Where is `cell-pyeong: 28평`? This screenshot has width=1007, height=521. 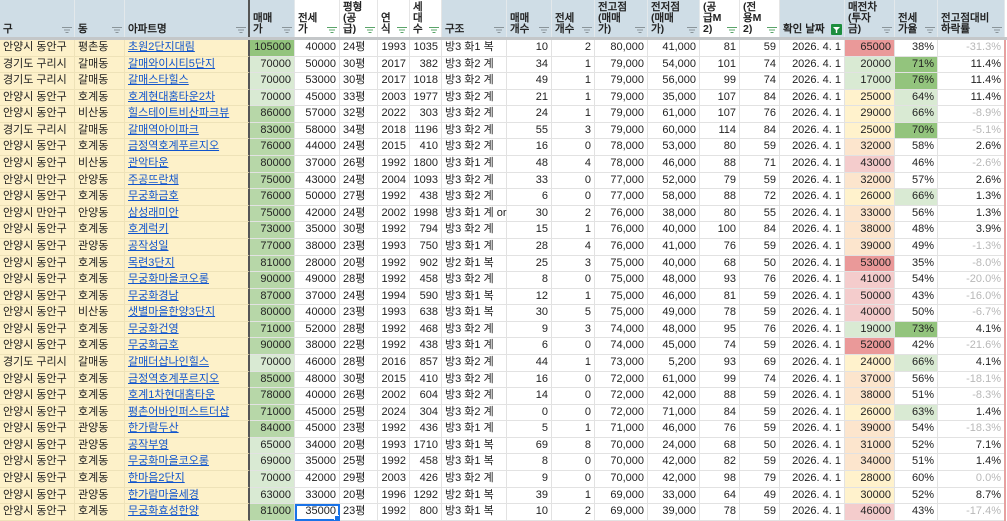 cell-pyeong: 28평 is located at coordinates (359, 280).